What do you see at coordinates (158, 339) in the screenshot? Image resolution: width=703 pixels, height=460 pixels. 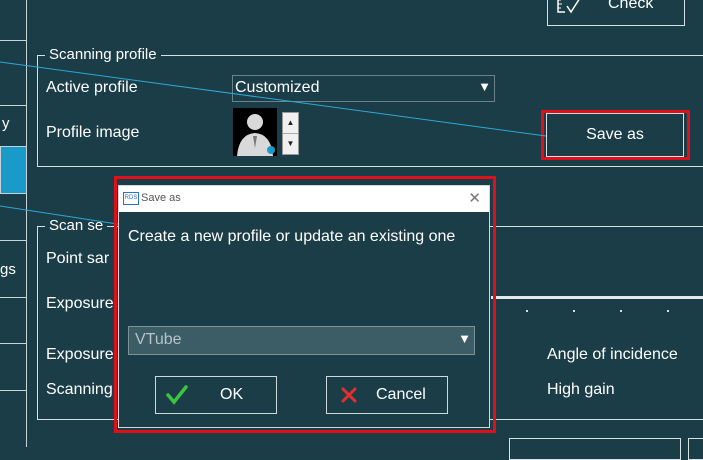 I see `profile-name-value: VTube` at bounding box center [158, 339].